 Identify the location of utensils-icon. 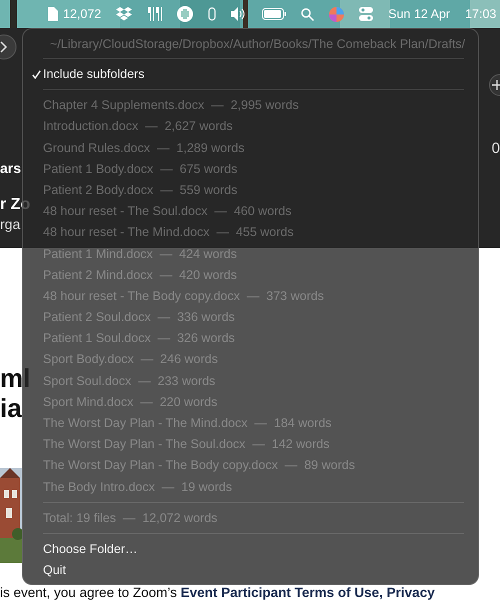
(154, 14).